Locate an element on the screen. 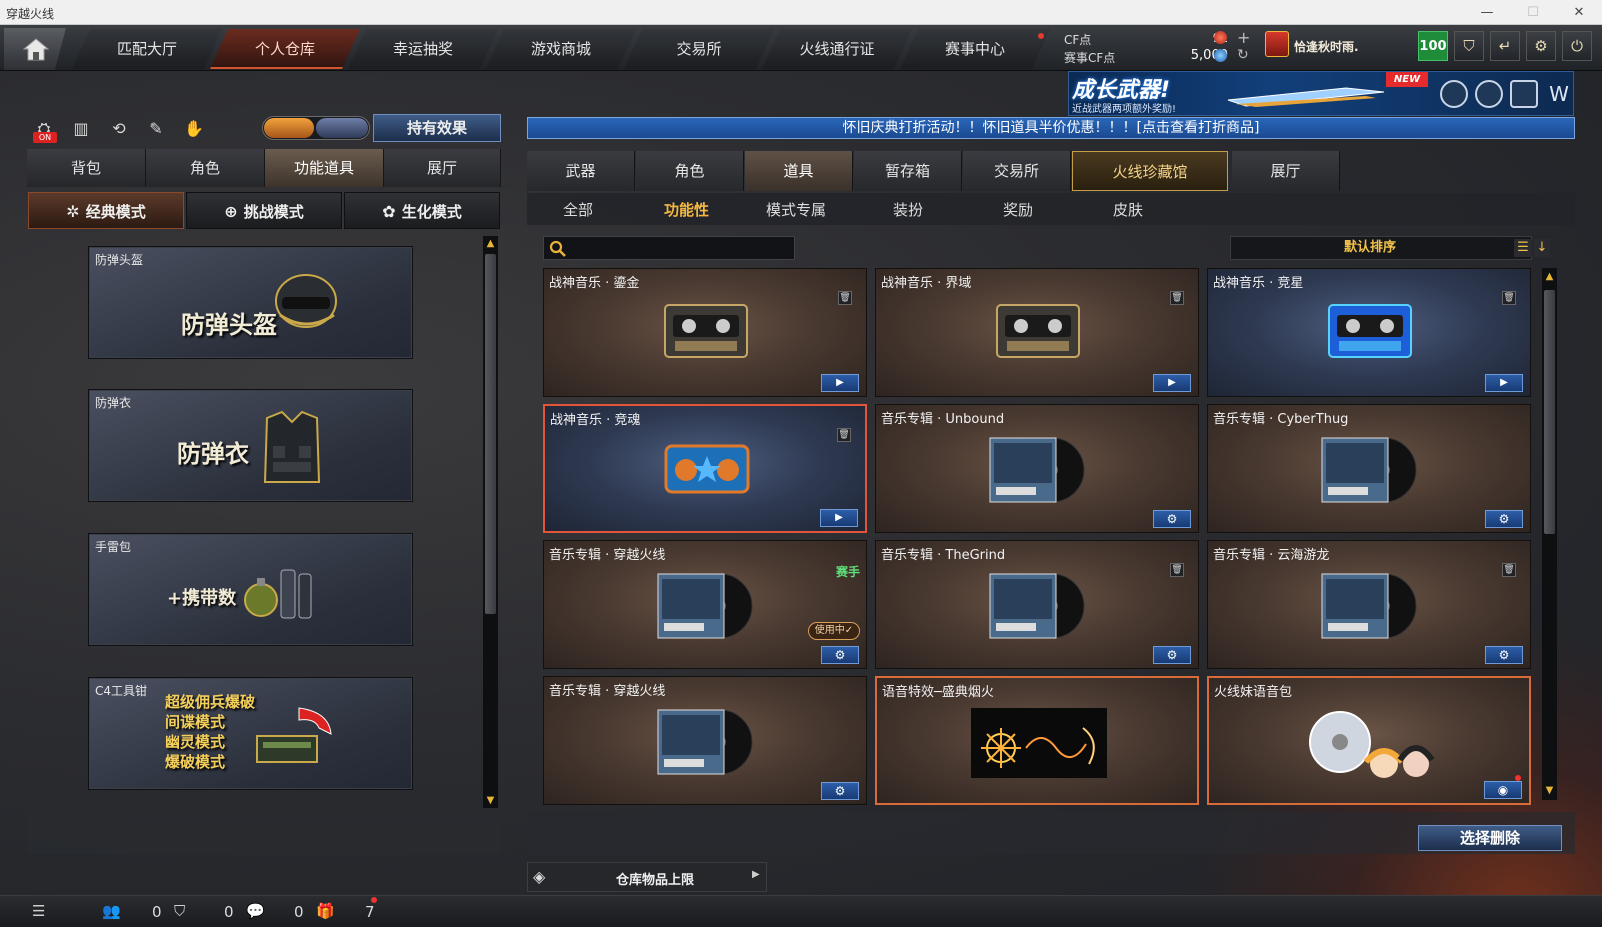  stats-icon: ▥ is located at coordinates (81, 129).